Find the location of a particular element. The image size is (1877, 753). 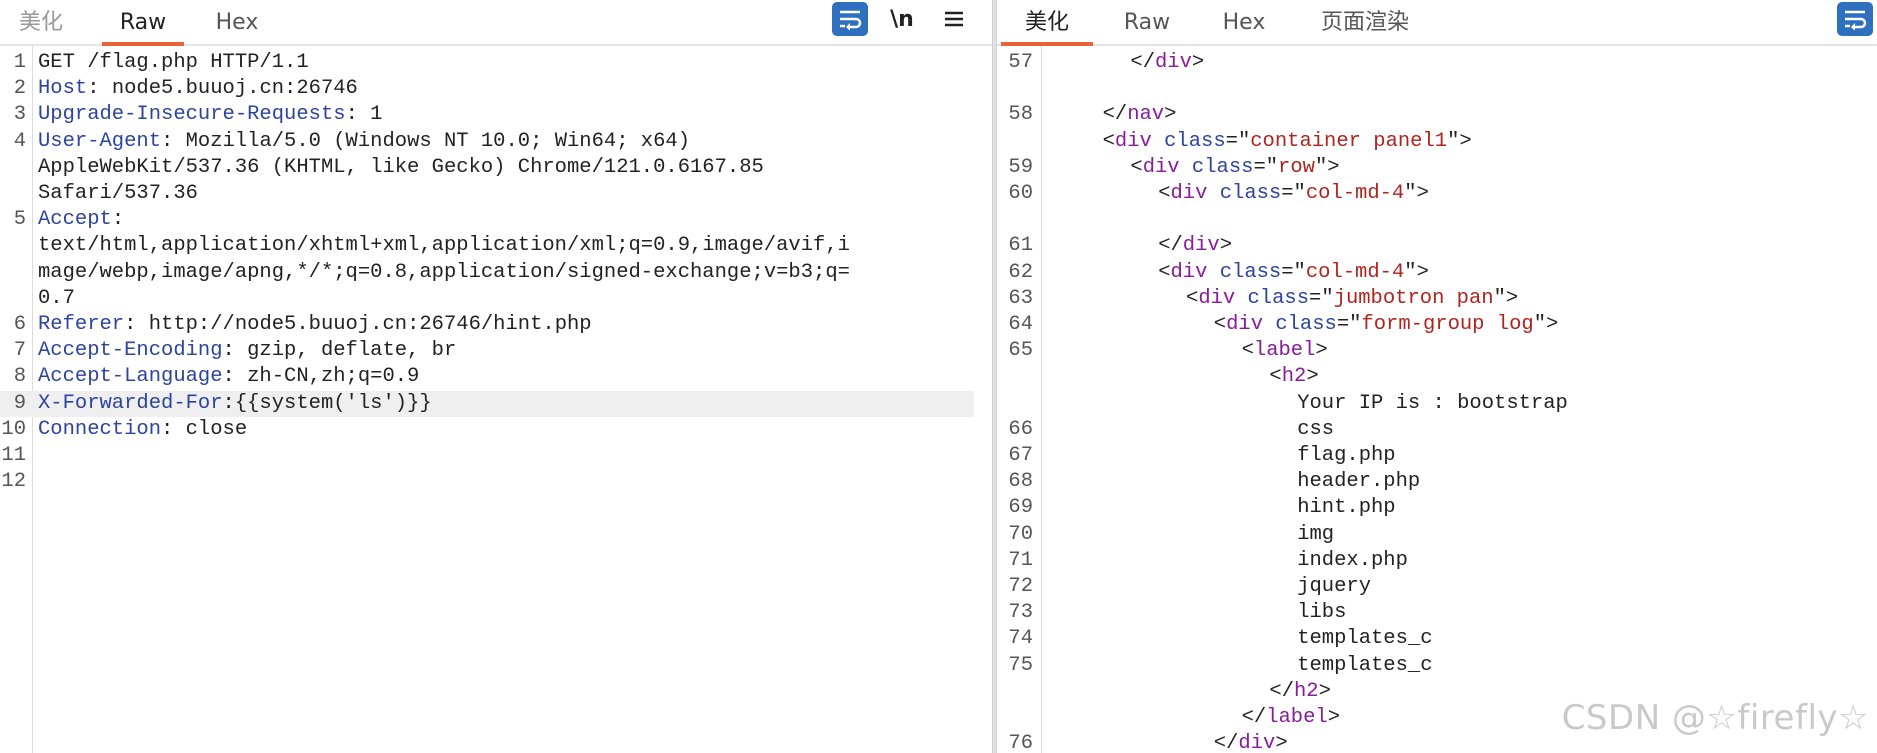

line-content: Accept-Encoding: gzip, deflate, br is located at coordinates (247, 351).